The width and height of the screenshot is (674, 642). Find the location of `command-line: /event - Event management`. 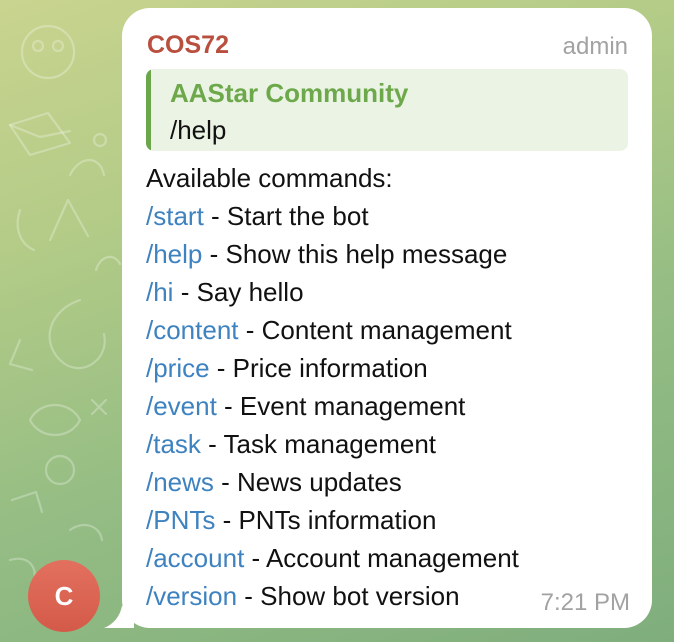

command-line: /event - Event management is located at coordinates (381, 406).